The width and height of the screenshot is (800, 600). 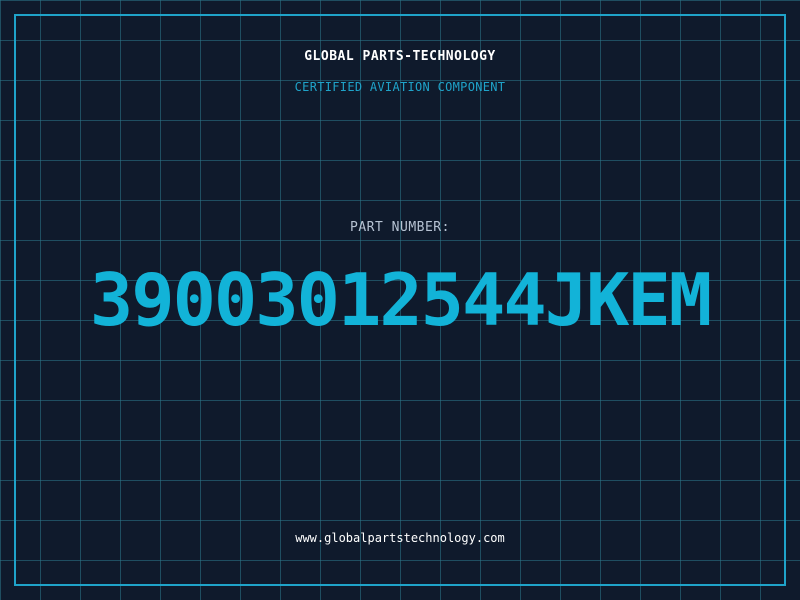 I want to click on certification-subtitle: CERTIFIED AVIATION COMPONENT, so click(x=400, y=87).